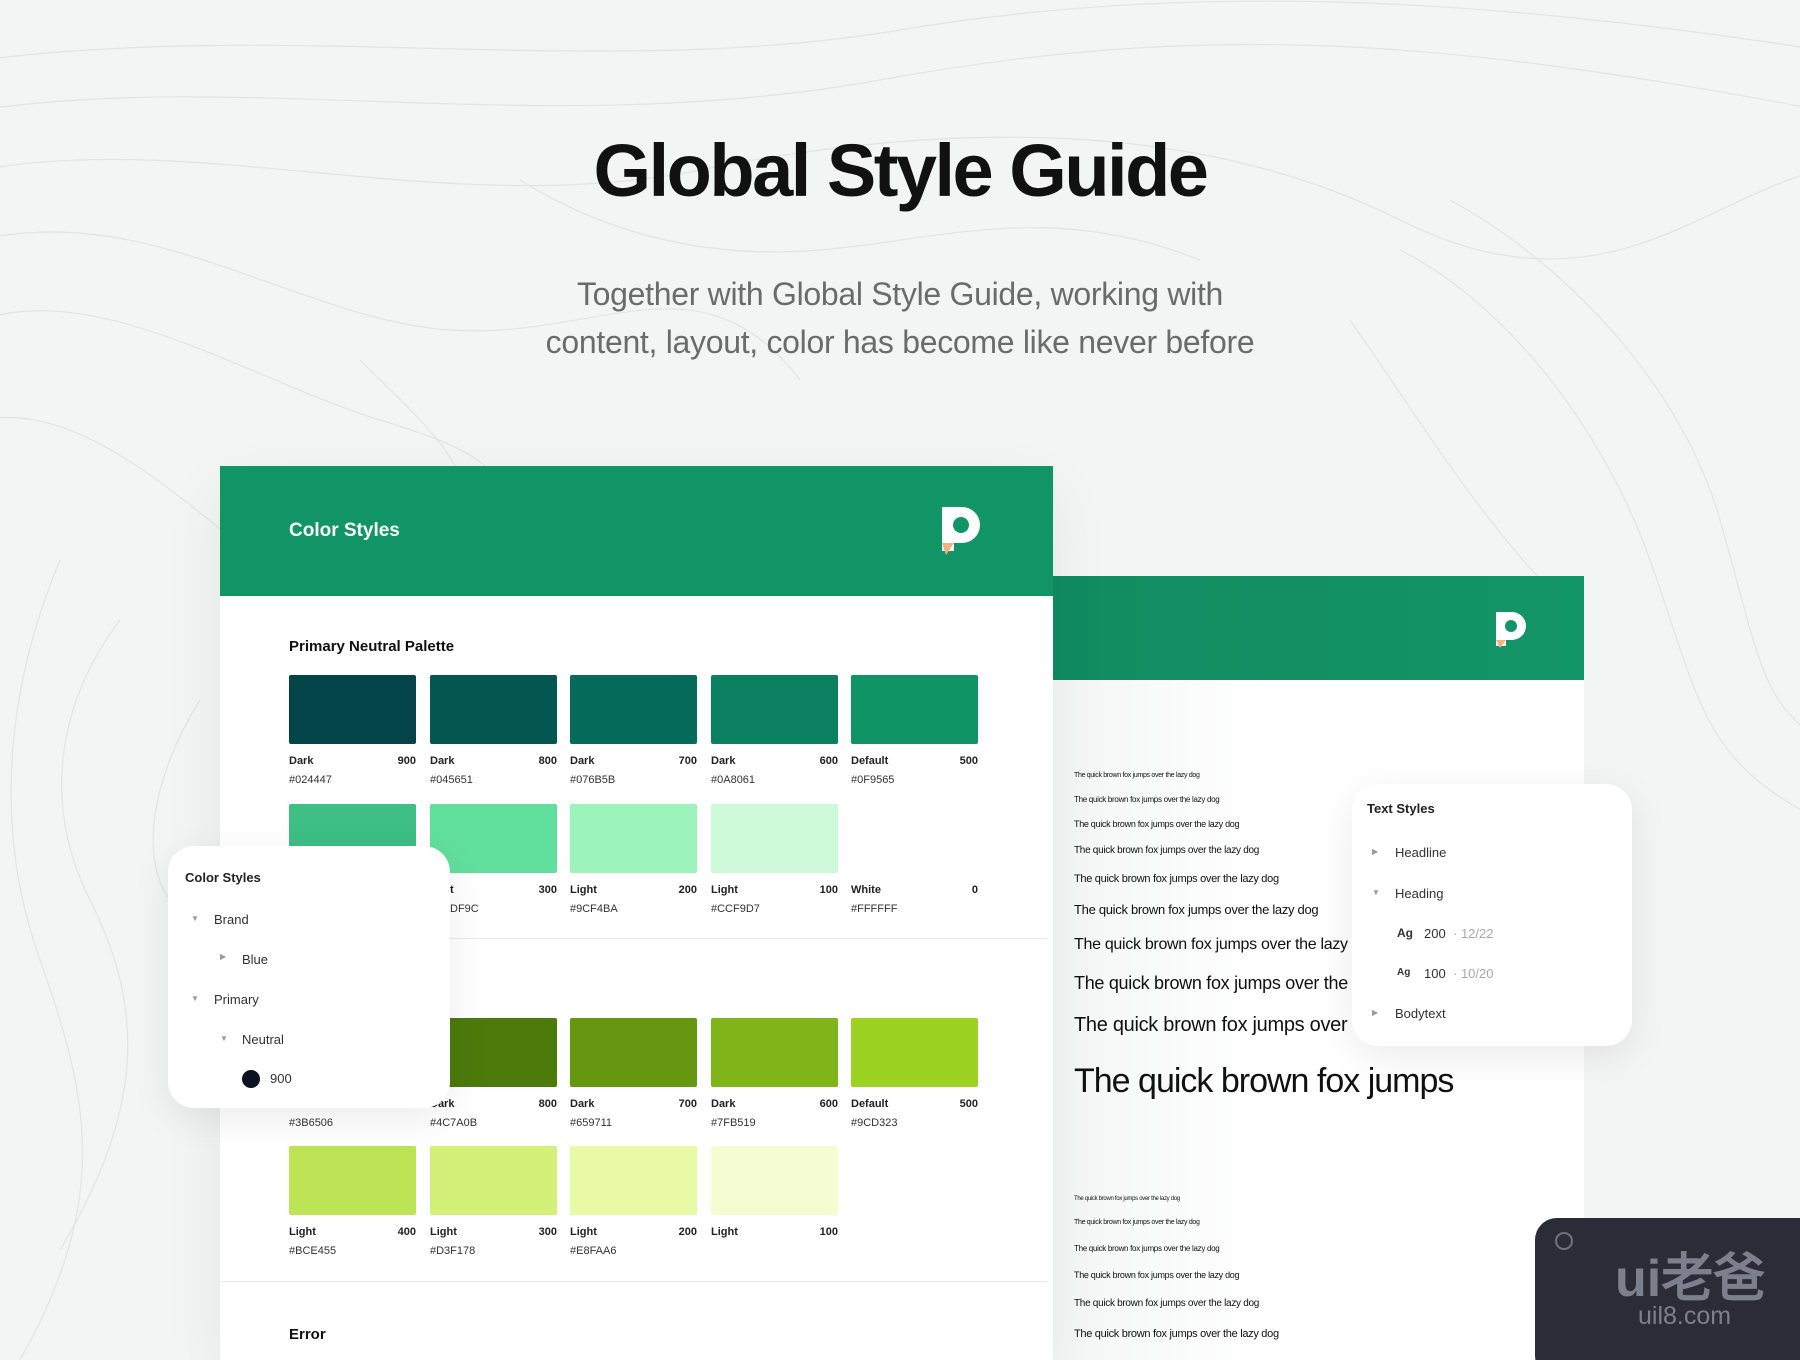  I want to click on tree-item-label: 900, so click(281, 1078).